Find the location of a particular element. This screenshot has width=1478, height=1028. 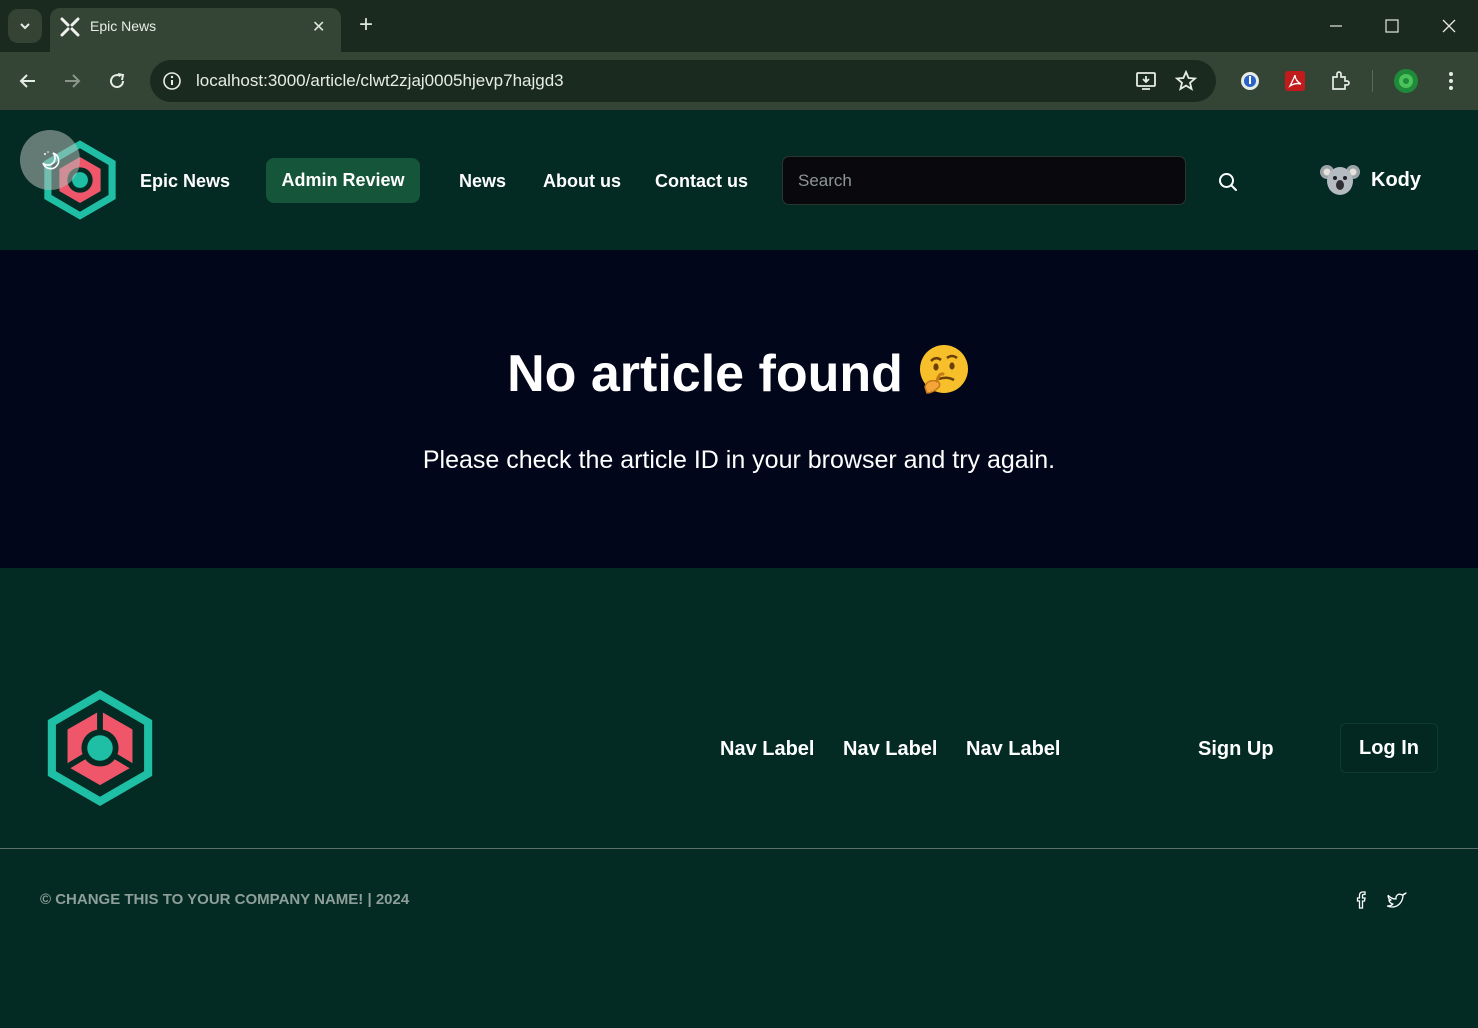

bookmark-star-icon is located at coordinates (1186, 81).